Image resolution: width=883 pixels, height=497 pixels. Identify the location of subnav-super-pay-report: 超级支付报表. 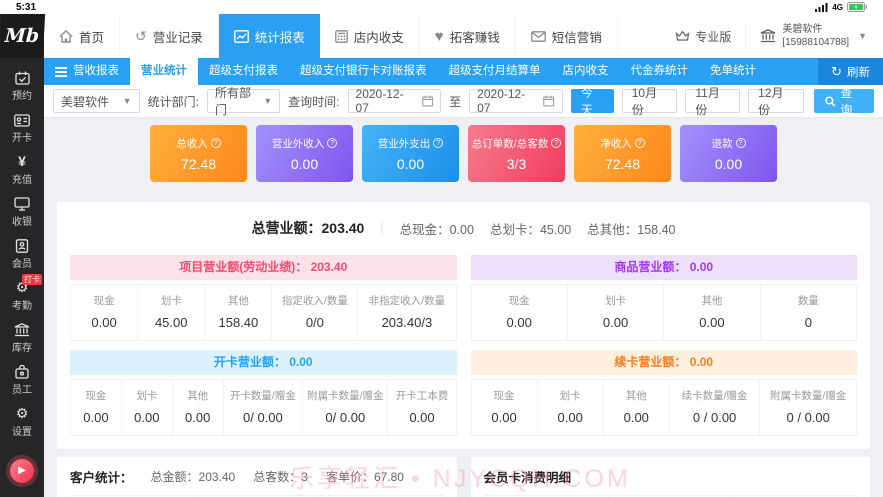
(243, 71).